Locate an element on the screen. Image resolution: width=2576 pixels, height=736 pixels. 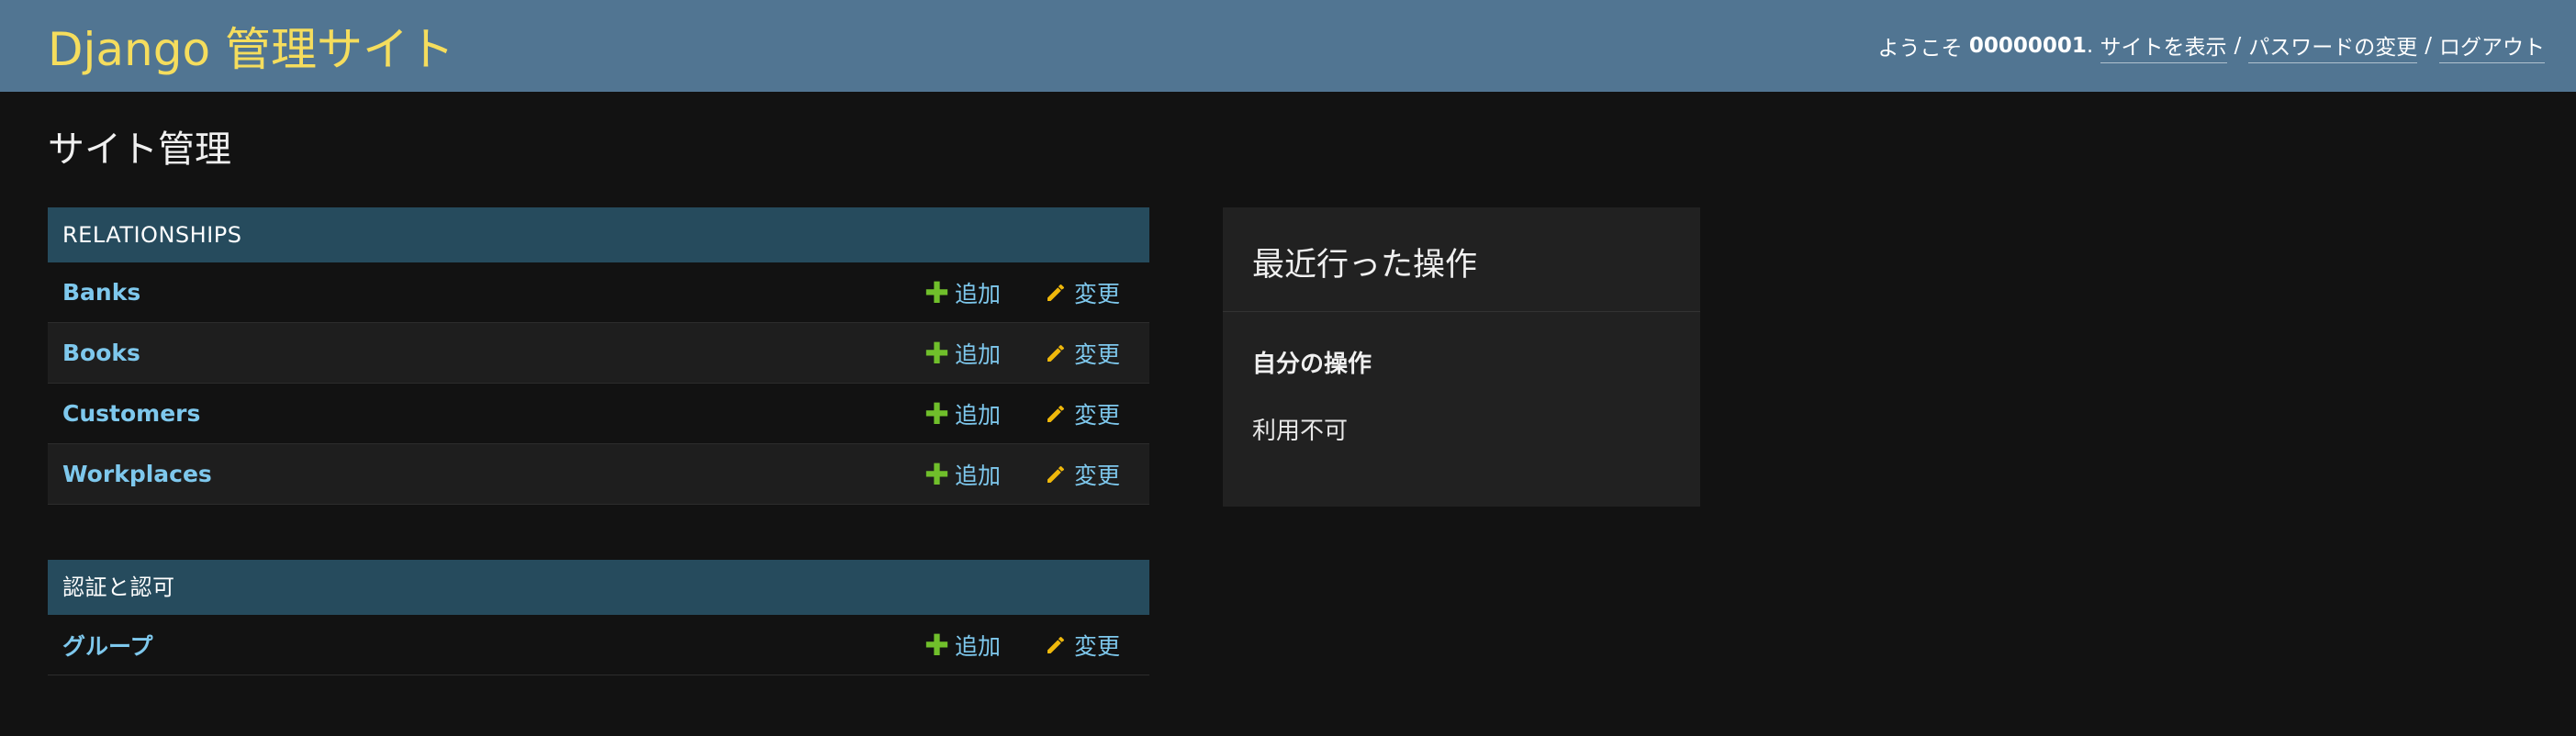
recent-actions-title: 最近行った操作 is located at coordinates (1461, 259).